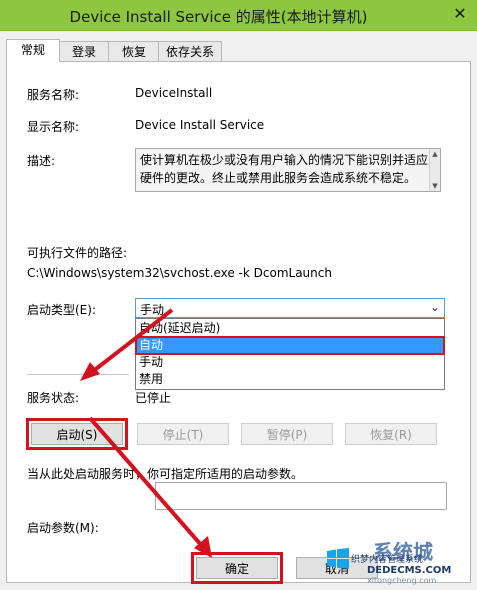  Describe the element at coordinates (402, 580) in the screenshot. I see `watermark-line3: xitongcheng.com` at that location.